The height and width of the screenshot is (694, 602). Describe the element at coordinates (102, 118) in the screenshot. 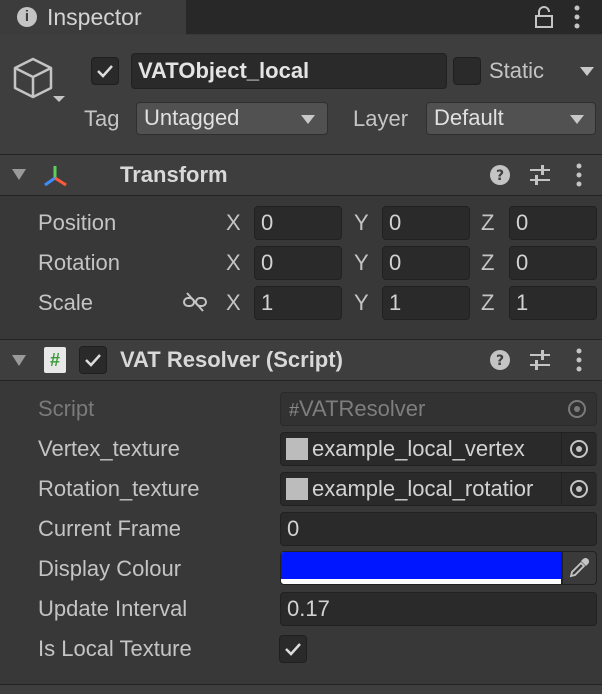

I see `tag-label: Tag` at that location.